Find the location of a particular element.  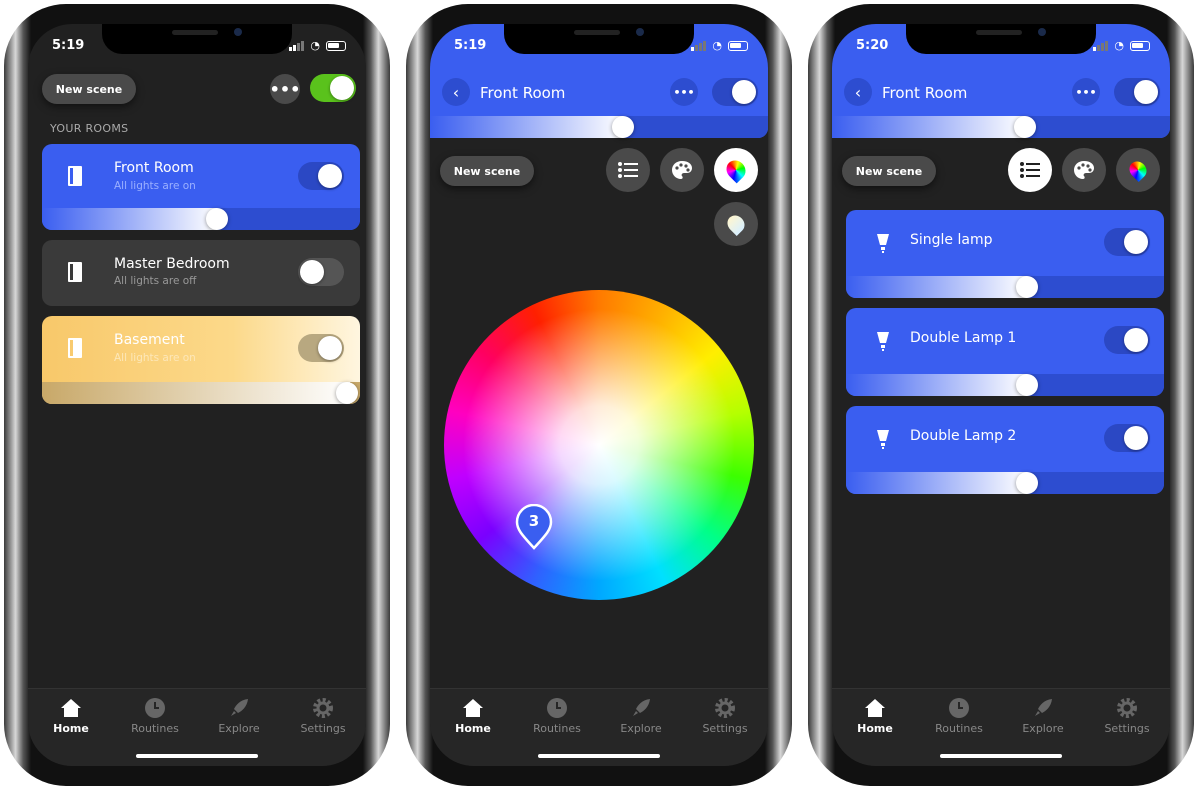

master-toggle is located at coordinates (333, 88).